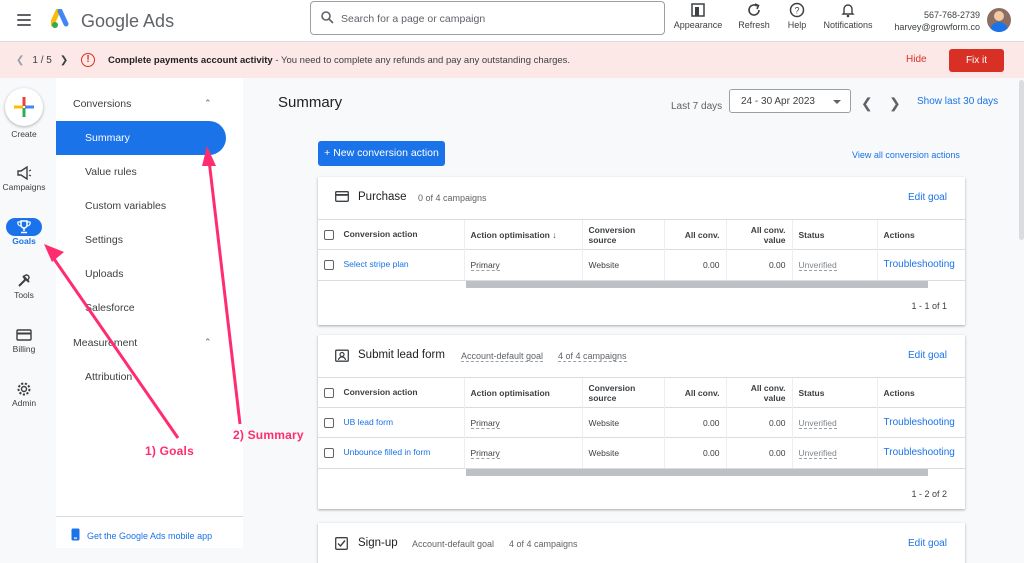 The width and height of the screenshot is (1024, 563). What do you see at coordinates (224, 292) in the screenshot?
I see `annotation-arrow-summary` at bounding box center [224, 292].